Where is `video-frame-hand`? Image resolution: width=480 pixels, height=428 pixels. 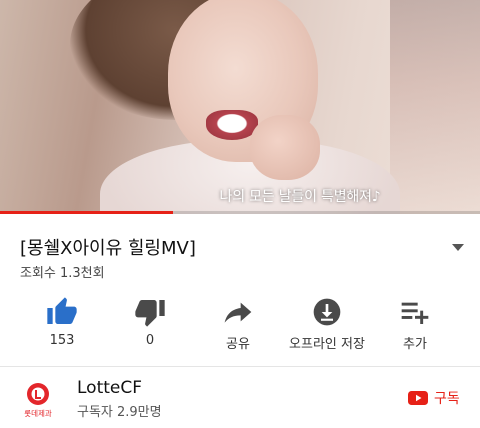 video-frame-hand is located at coordinates (285, 147).